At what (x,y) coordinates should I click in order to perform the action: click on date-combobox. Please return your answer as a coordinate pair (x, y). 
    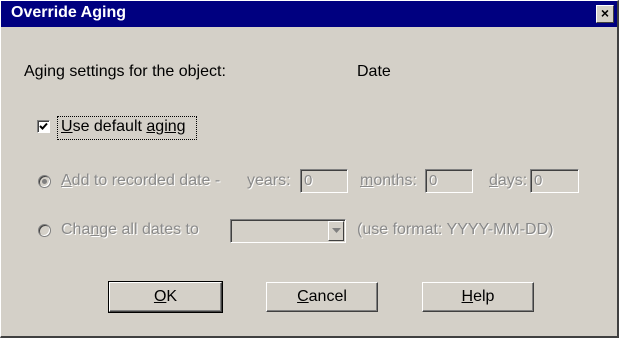
    Looking at the image, I should click on (288, 231).